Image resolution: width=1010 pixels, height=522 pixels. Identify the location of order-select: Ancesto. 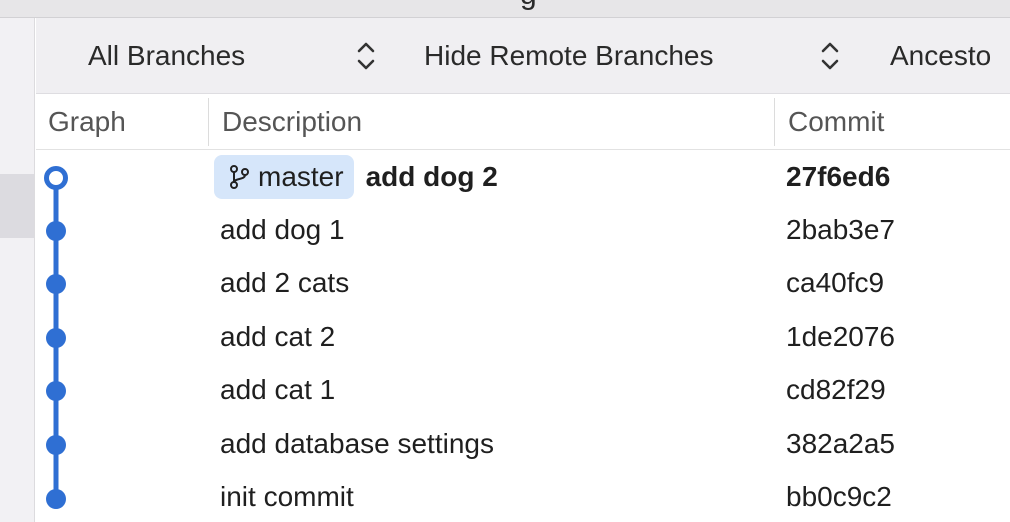
(940, 56).